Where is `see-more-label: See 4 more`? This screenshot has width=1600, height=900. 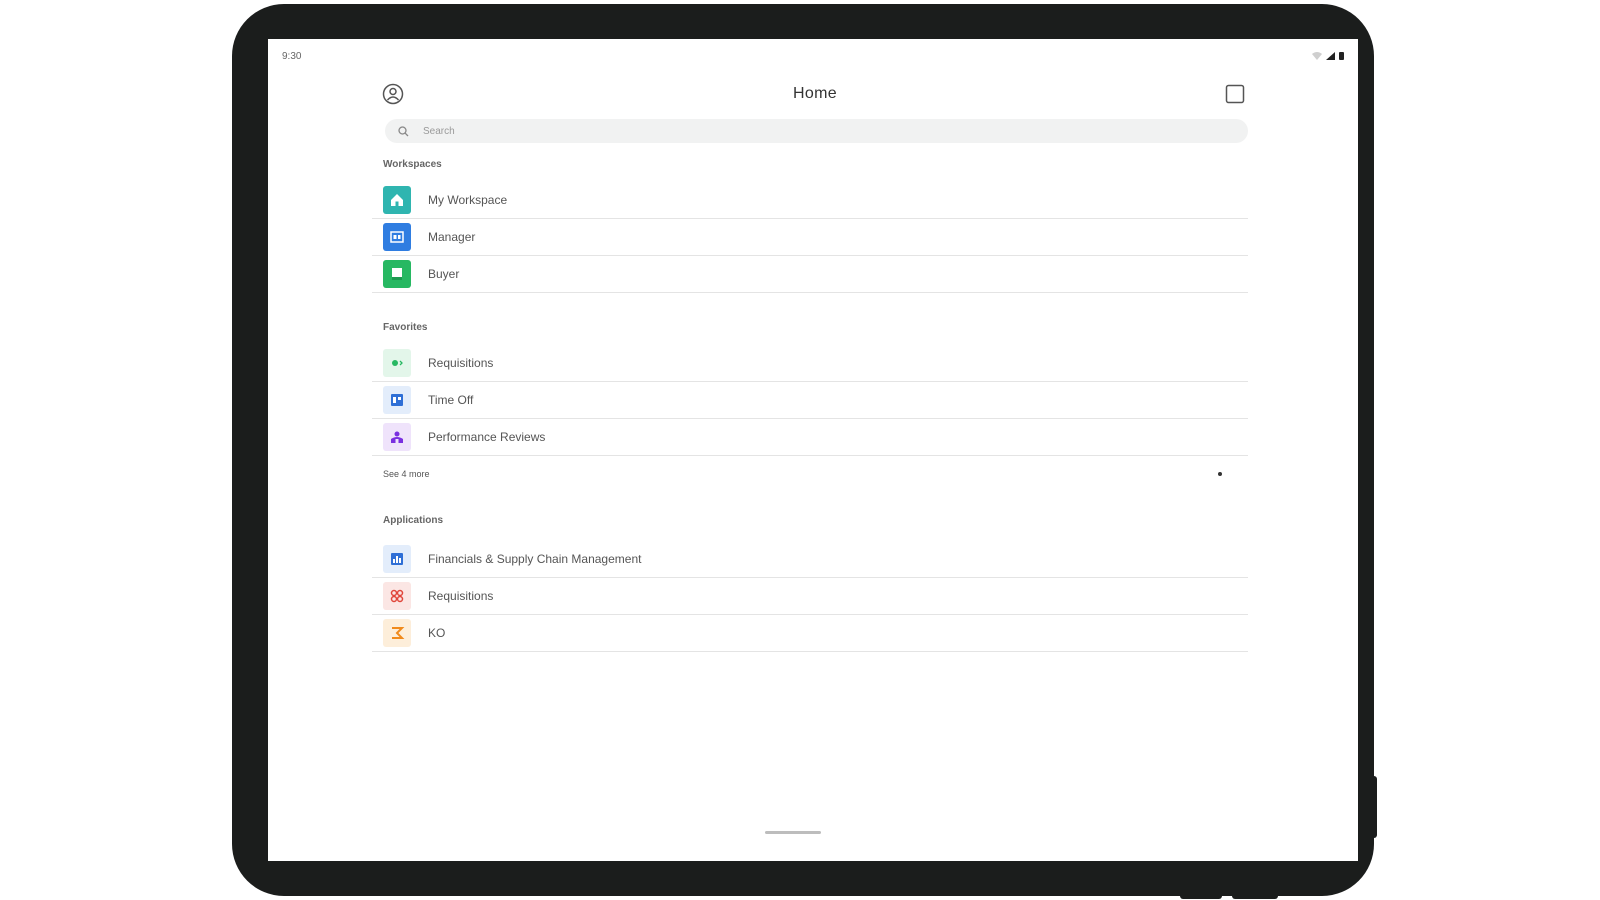
see-more-label: See 4 more is located at coordinates (406, 474).